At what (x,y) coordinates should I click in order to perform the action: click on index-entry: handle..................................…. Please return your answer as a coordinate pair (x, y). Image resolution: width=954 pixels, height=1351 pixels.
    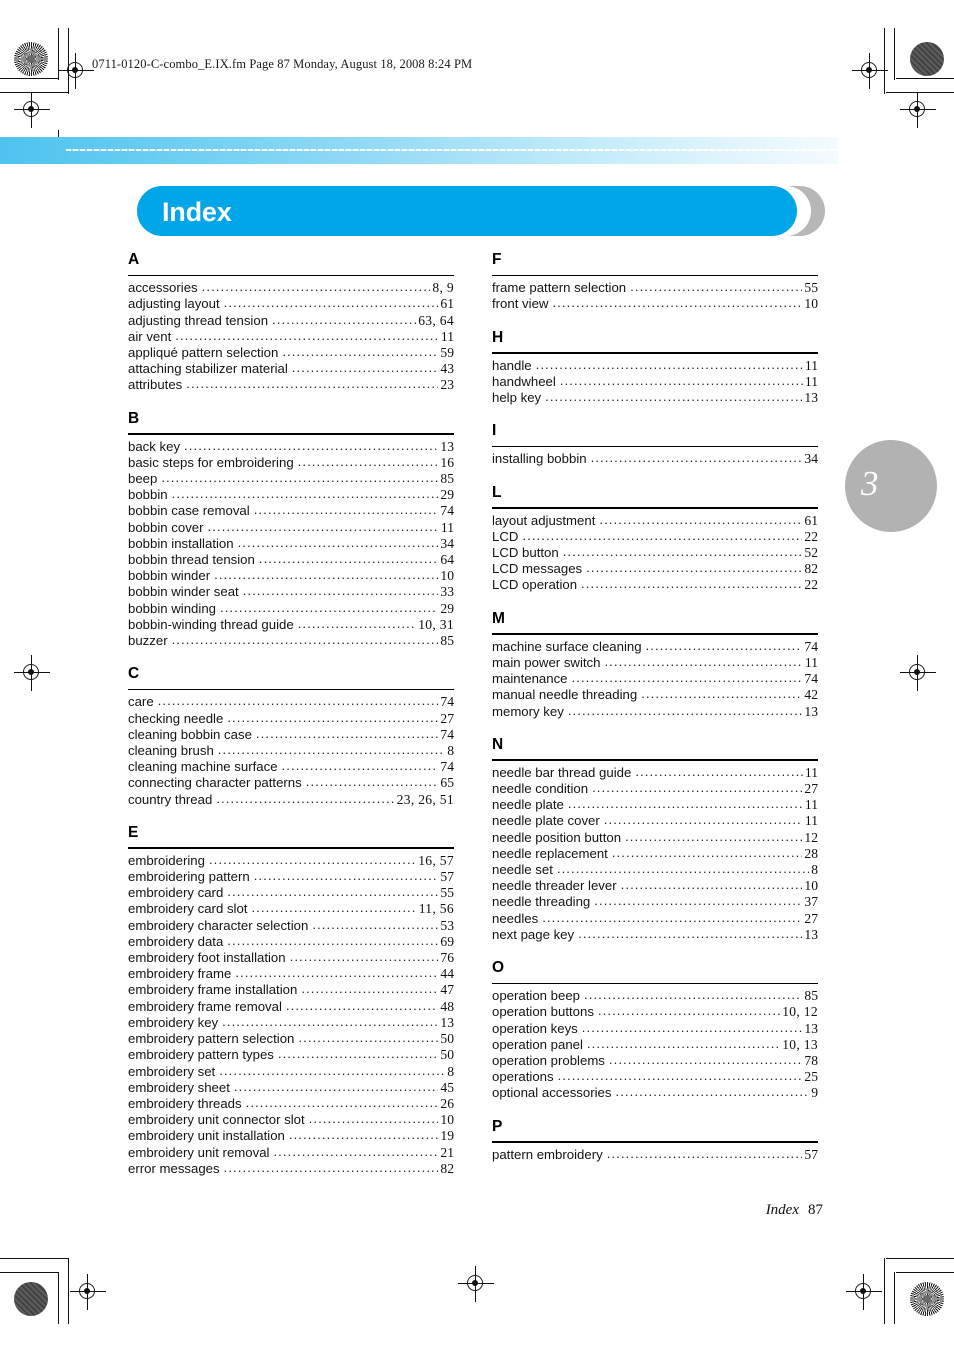
    Looking at the image, I should click on (655, 366).